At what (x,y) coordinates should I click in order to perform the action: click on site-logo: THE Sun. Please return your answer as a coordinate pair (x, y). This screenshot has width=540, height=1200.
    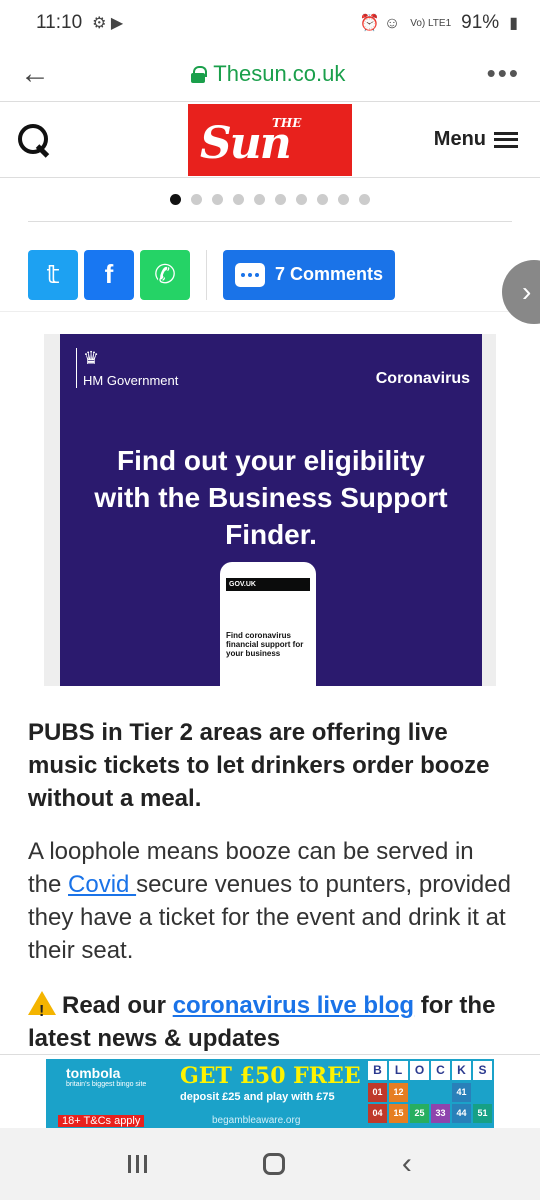
    Looking at the image, I should click on (270, 140).